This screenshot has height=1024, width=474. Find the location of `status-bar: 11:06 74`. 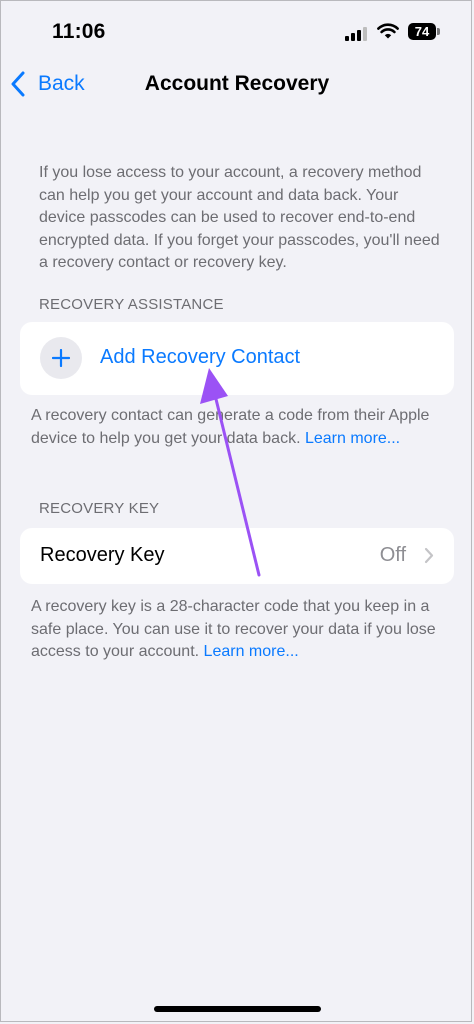

status-bar: 11:06 74 is located at coordinates (237, 30).